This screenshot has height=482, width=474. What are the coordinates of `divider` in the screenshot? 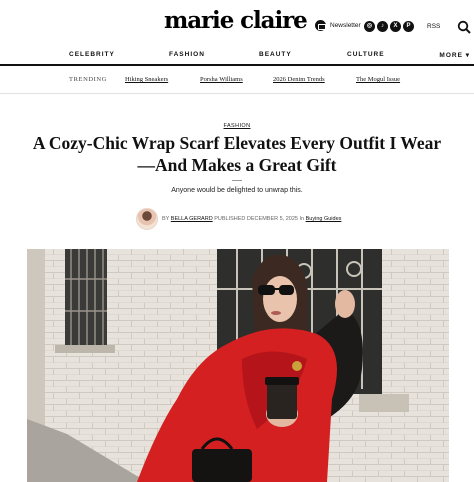 It's located at (237, 180).